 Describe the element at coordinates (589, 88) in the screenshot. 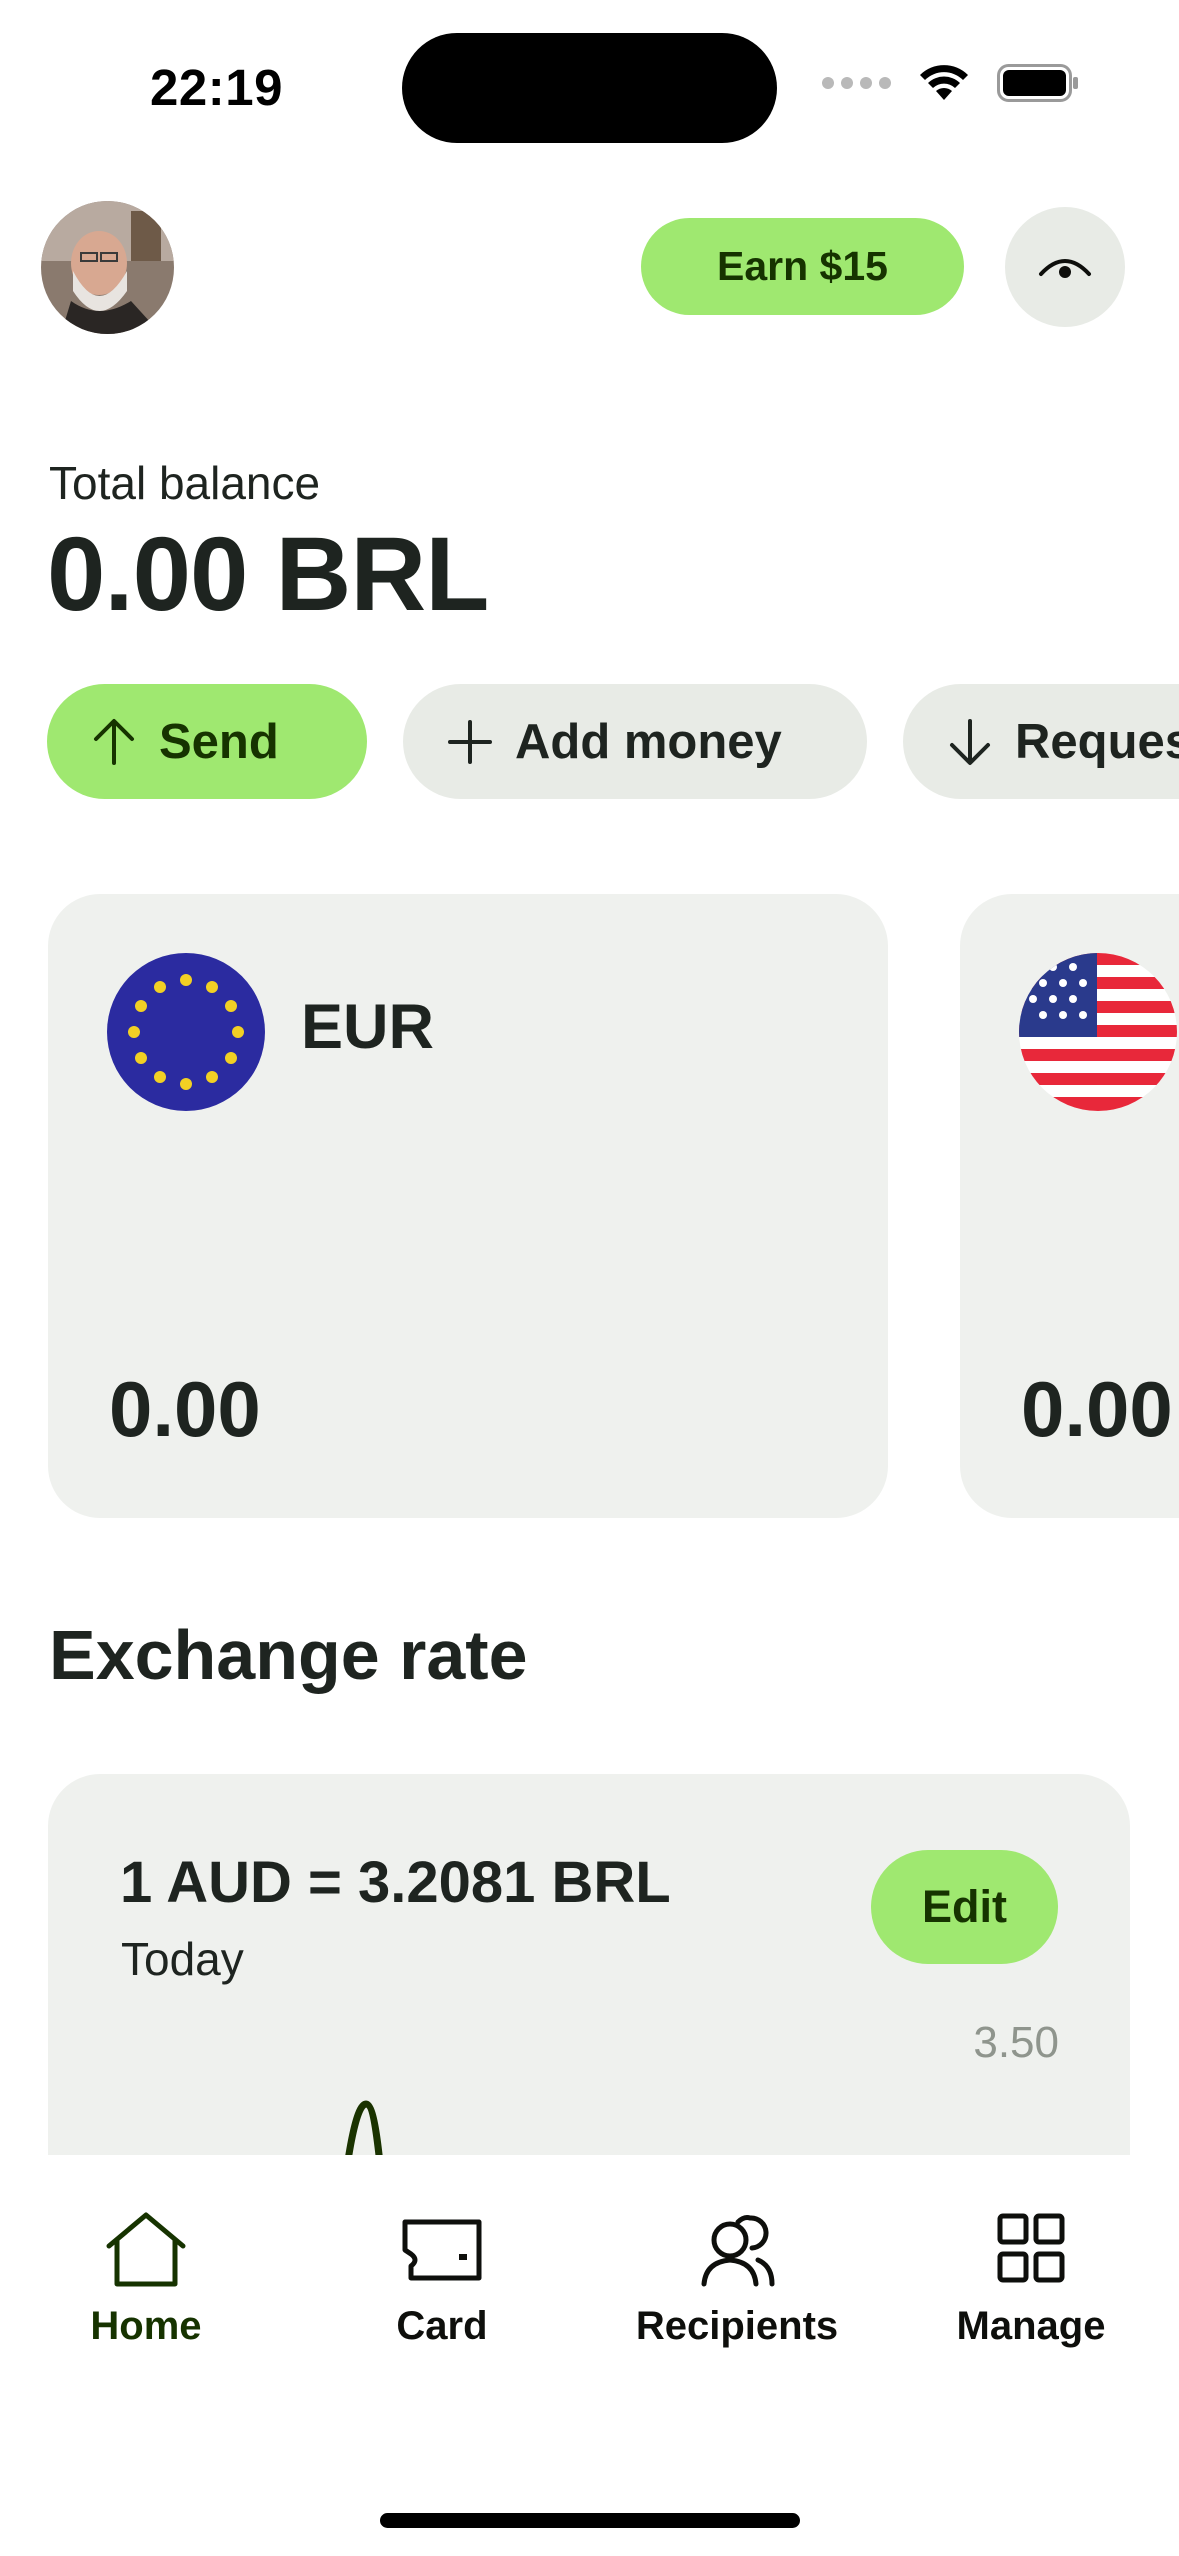

I see `dynamic-island` at that location.